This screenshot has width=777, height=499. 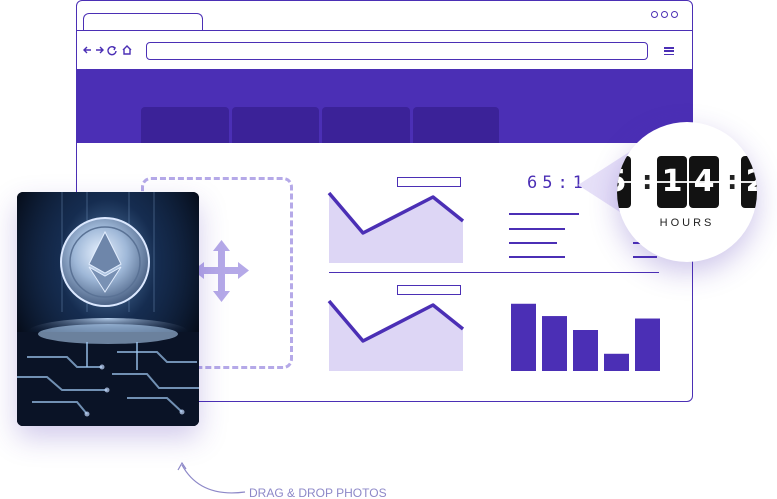 What do you see at coordinates (664, 14) in the screenshot?
I see `three-dots-icon` at bounding box center [664, 14].